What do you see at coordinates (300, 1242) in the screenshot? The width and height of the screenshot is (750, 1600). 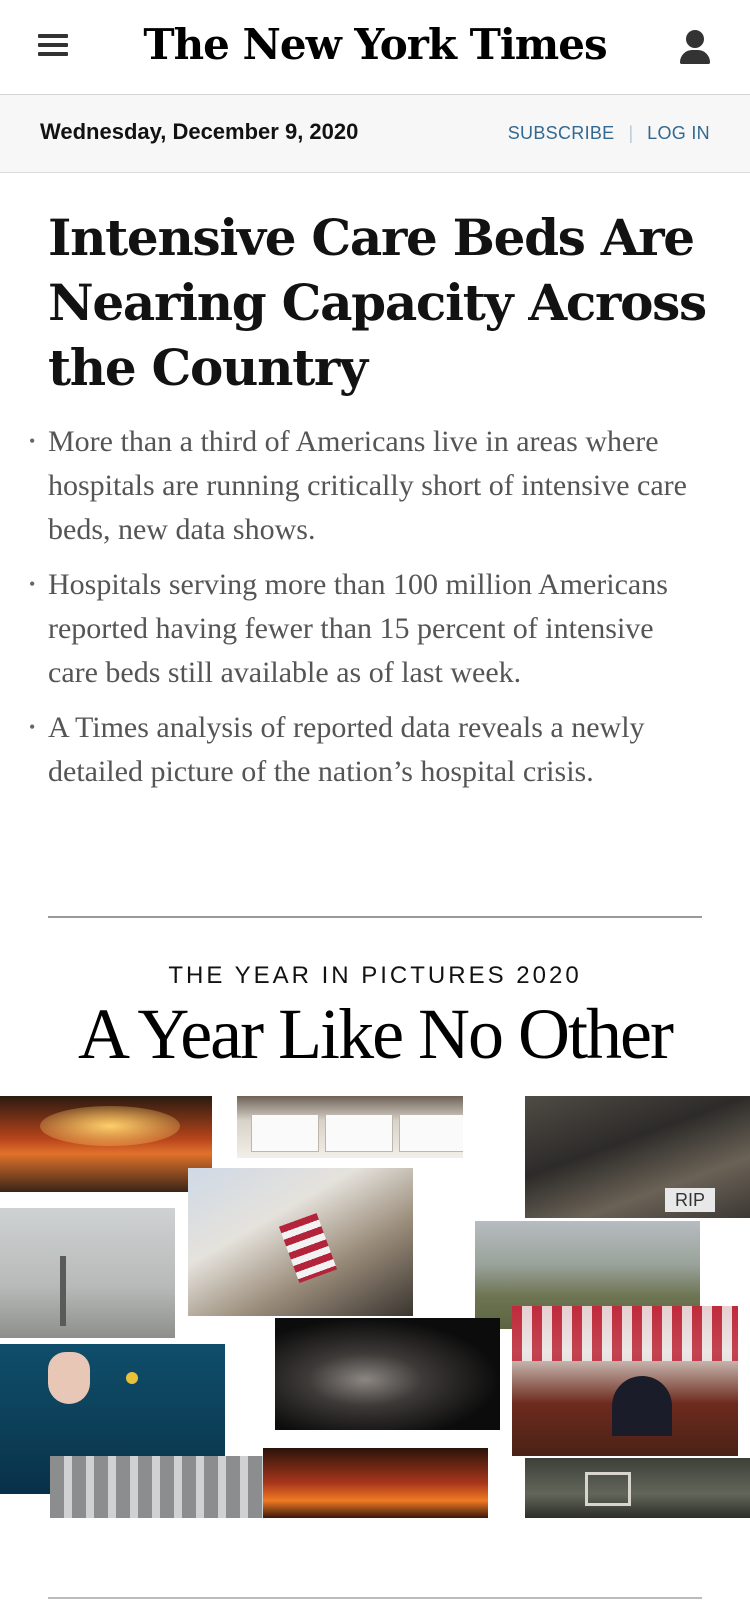 I see `collage-photo-flag-protest` at bounding box center [300, 1242].